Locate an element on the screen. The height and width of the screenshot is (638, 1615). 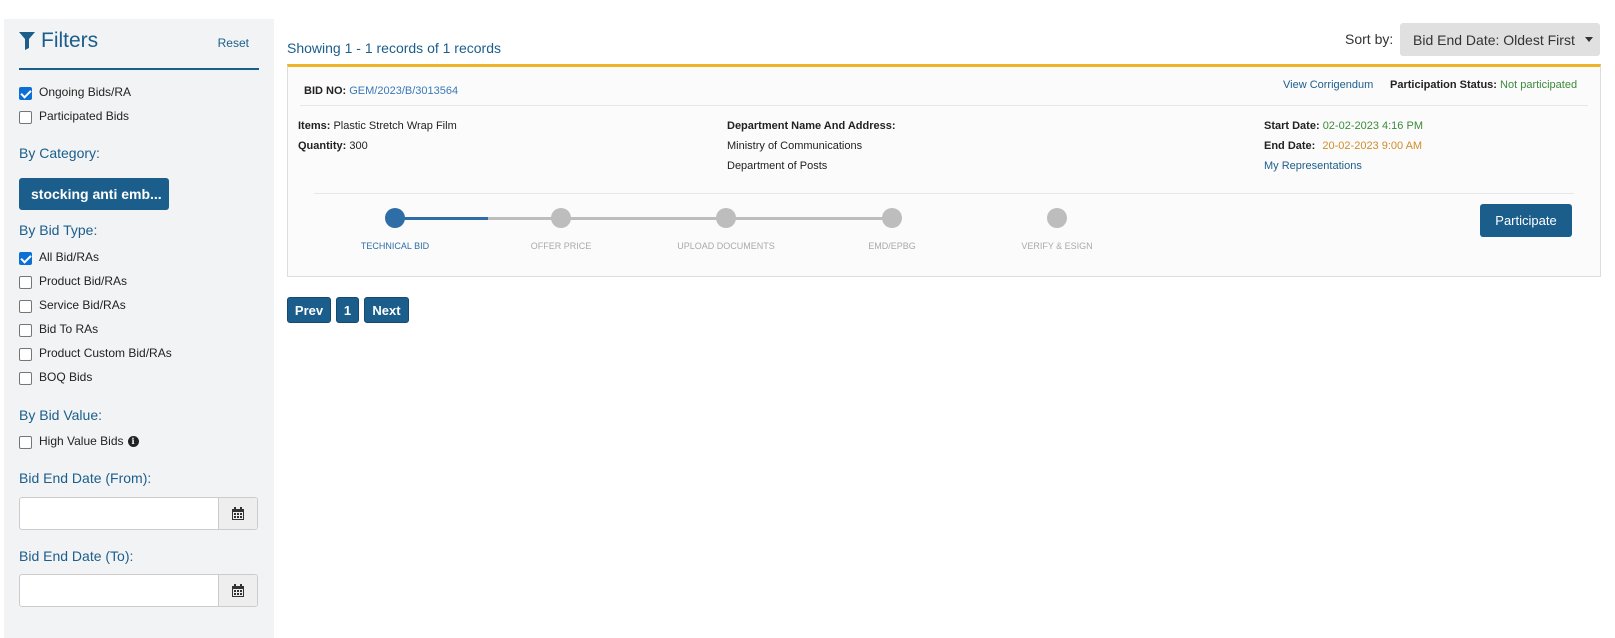
bid-number: BID NO: GEM/2023/B/3013564 is located at coordinates (381, 91).